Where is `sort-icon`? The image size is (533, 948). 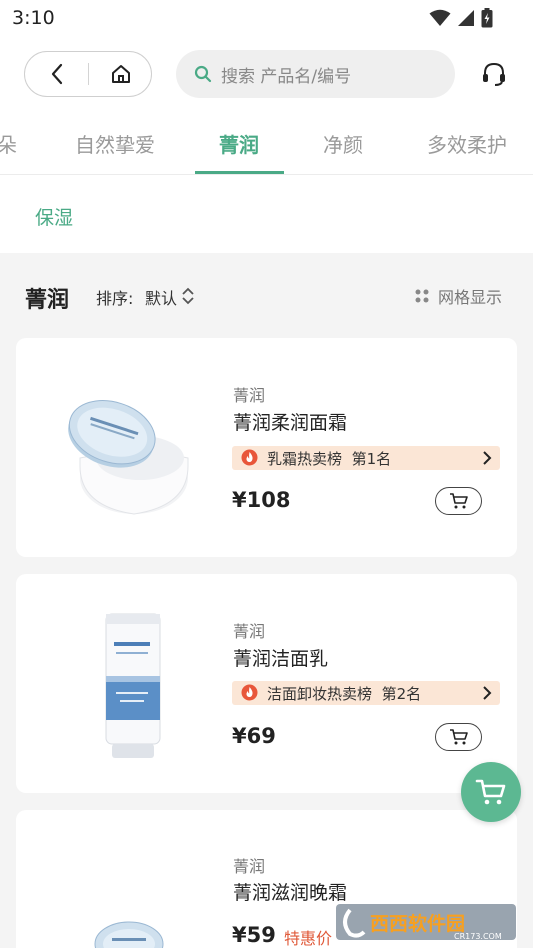 sort-icon is located at coordinates (188, 296).